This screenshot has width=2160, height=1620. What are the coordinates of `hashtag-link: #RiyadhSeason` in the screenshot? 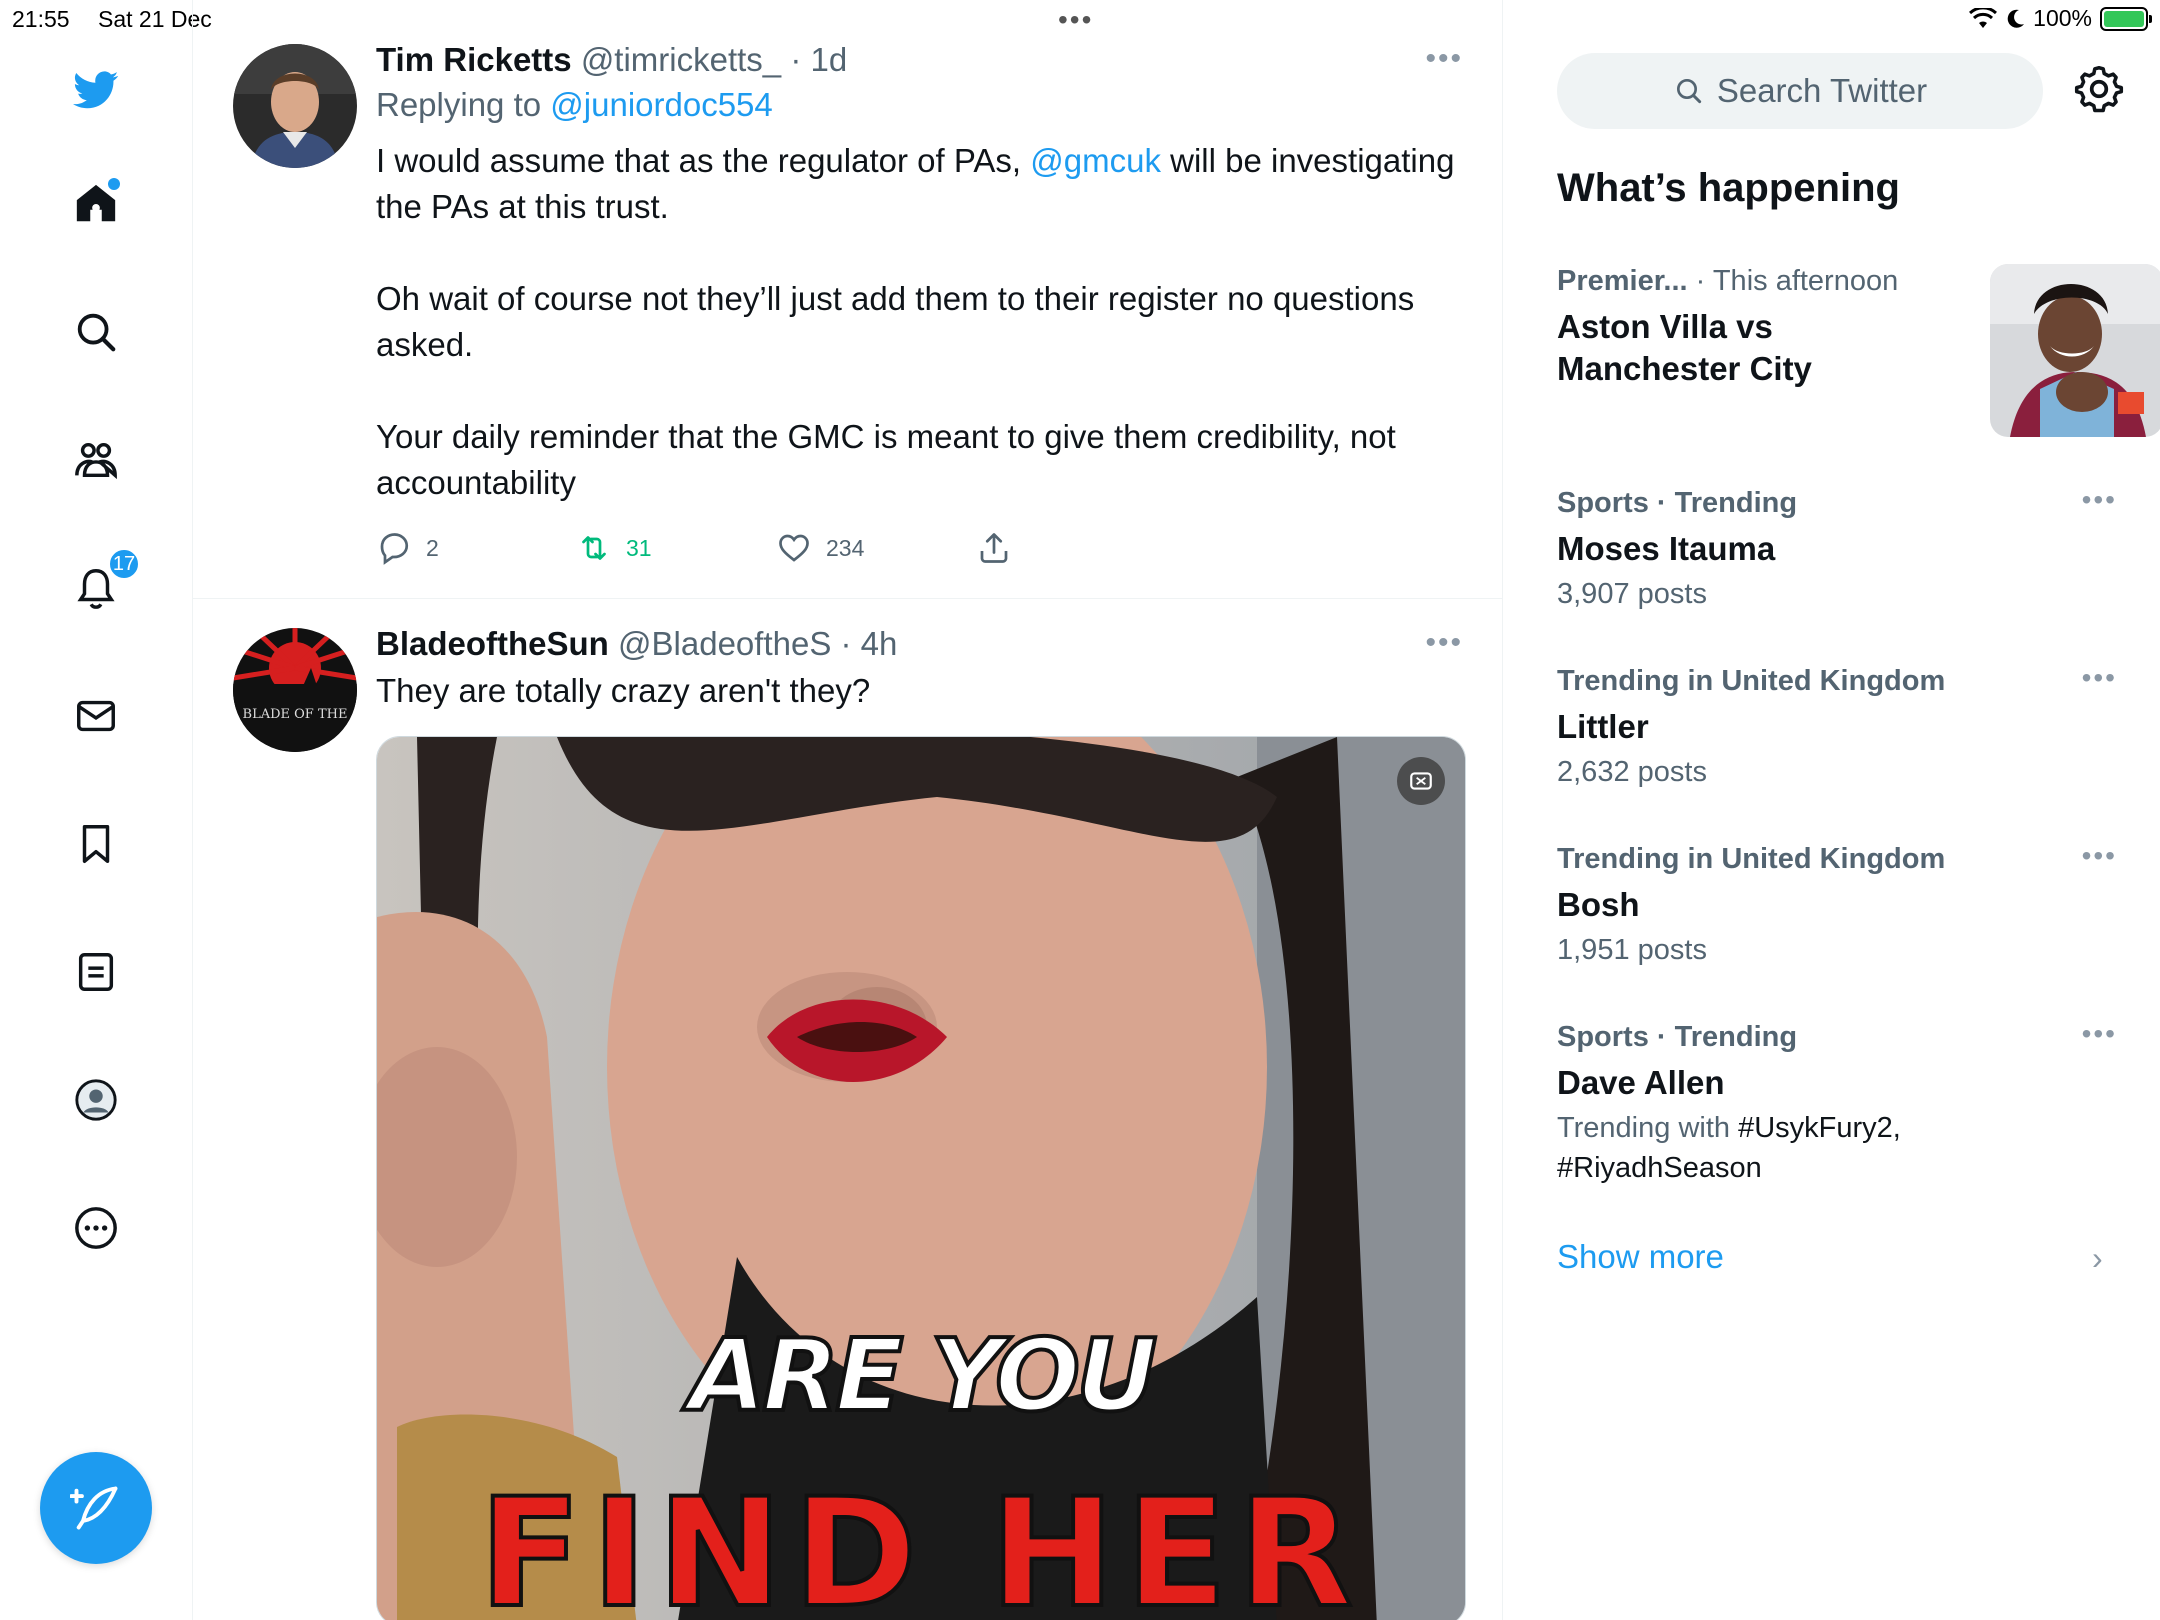 It's located at (1659, 1168).